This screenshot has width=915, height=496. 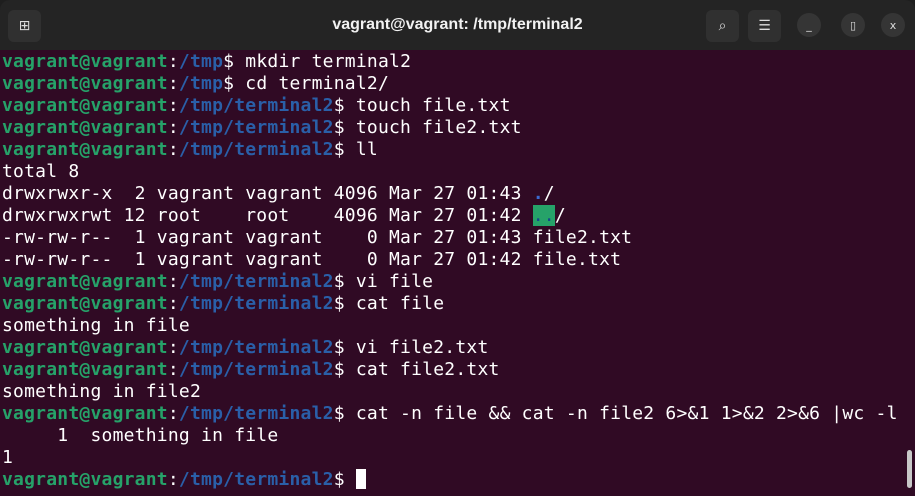 What do you see at coordinates (355, 149) in the screenshot?
I see `terminal-text: $ ll` at bounding box center [355, 149].